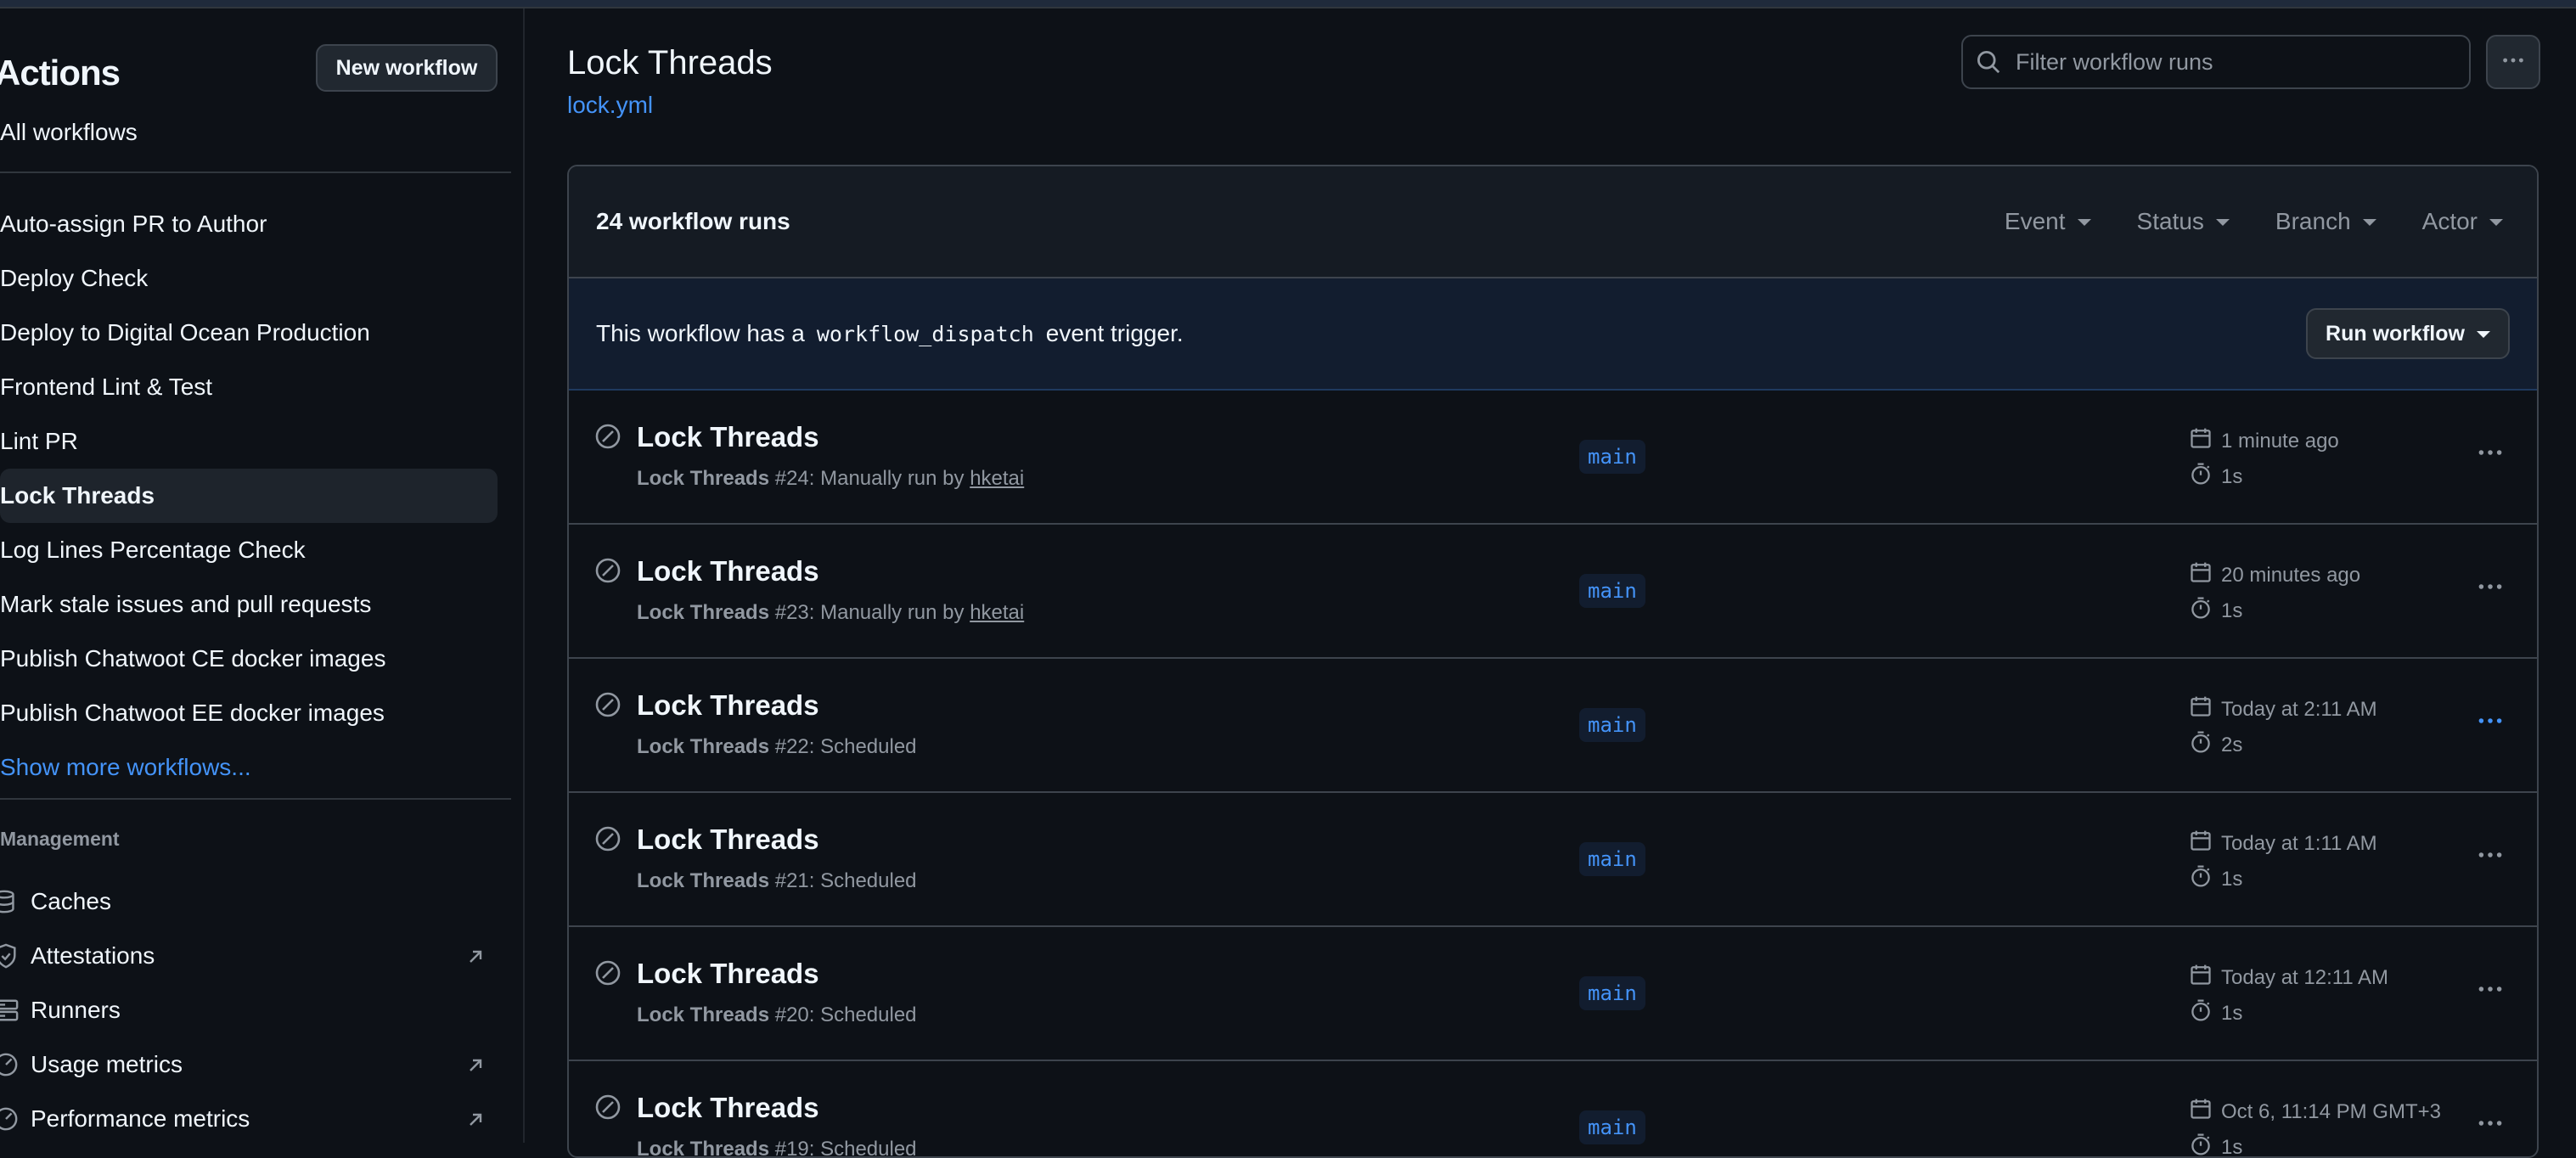 The height and width of the screenshot is (1158, 2576). What do you see at coordinates (2048, 221) in the screenshot?
I see `event-filter: Event` at bounding box center [2048, 221].